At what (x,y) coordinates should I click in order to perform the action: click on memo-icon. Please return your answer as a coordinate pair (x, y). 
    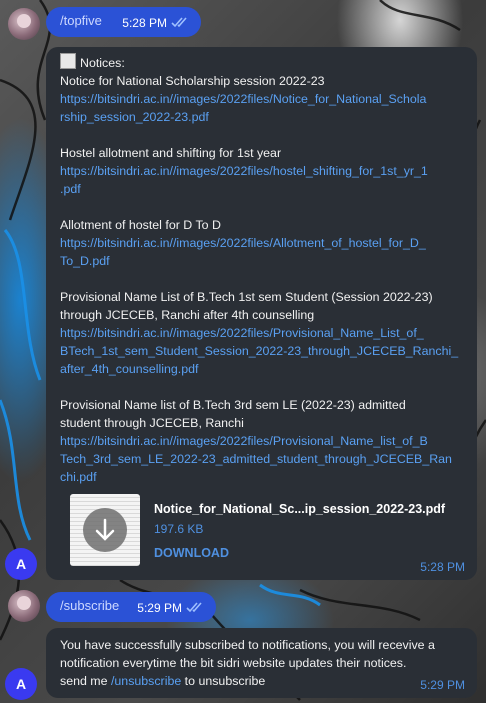
    Looking at the image, I should click on (68, 61).